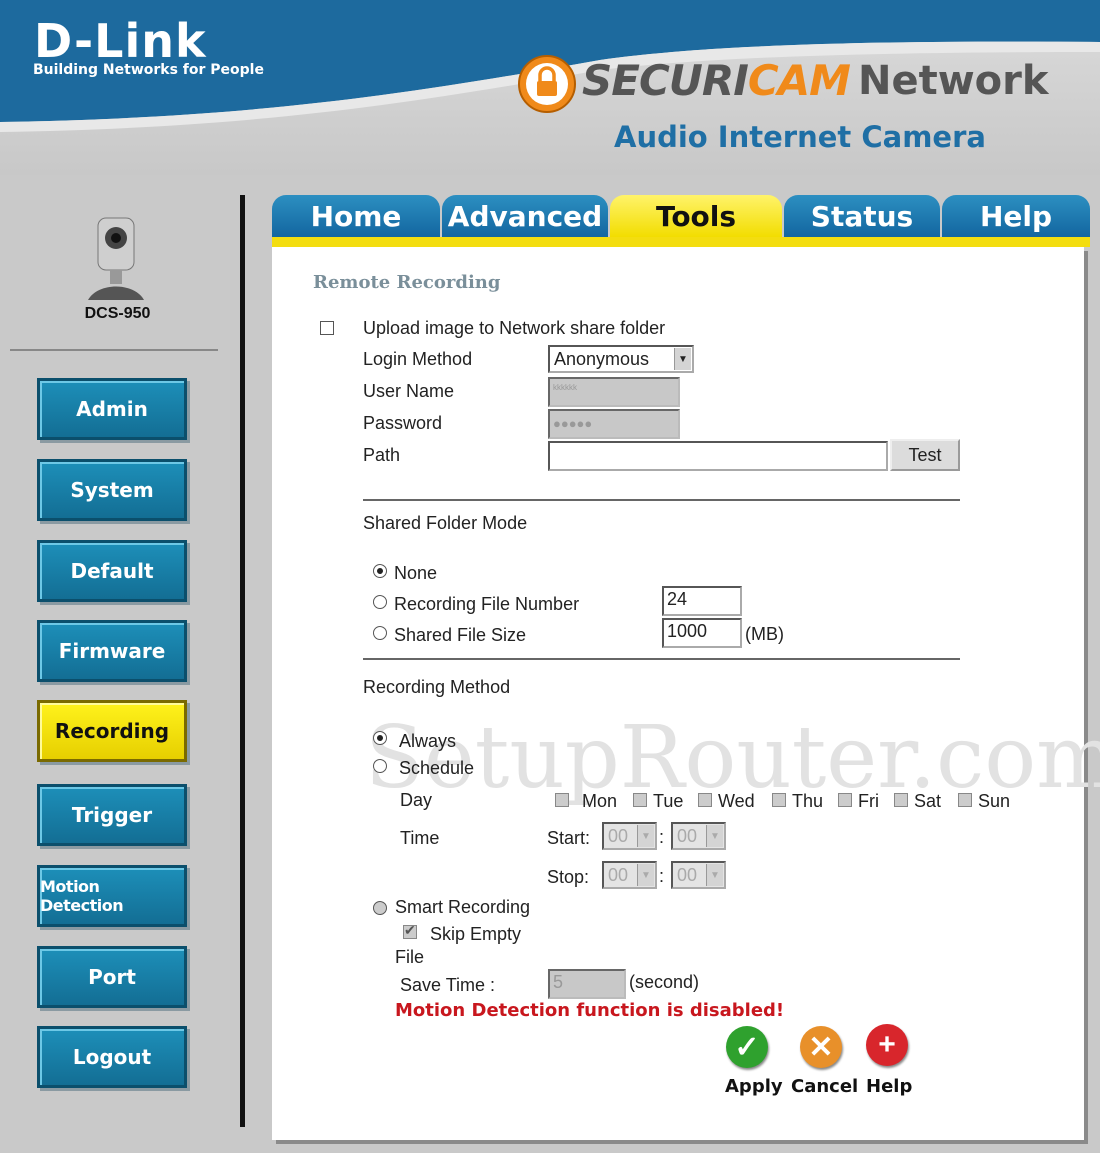 The image size is (1100, 1153). Describe the element at coordinates (380, 738) in the screenshot. I see `radio-always` at that location.